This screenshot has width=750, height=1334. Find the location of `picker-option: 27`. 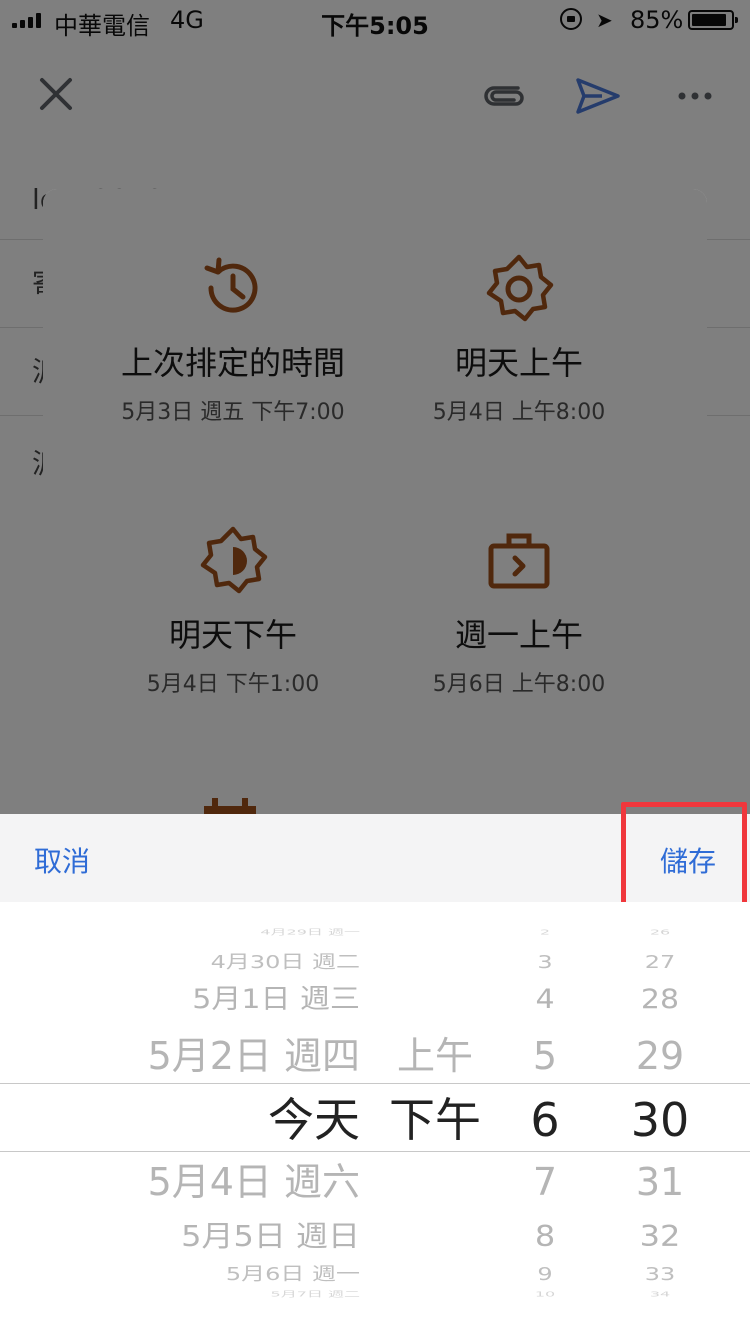

picker-option: 27 is located at coordinates (660, 962).